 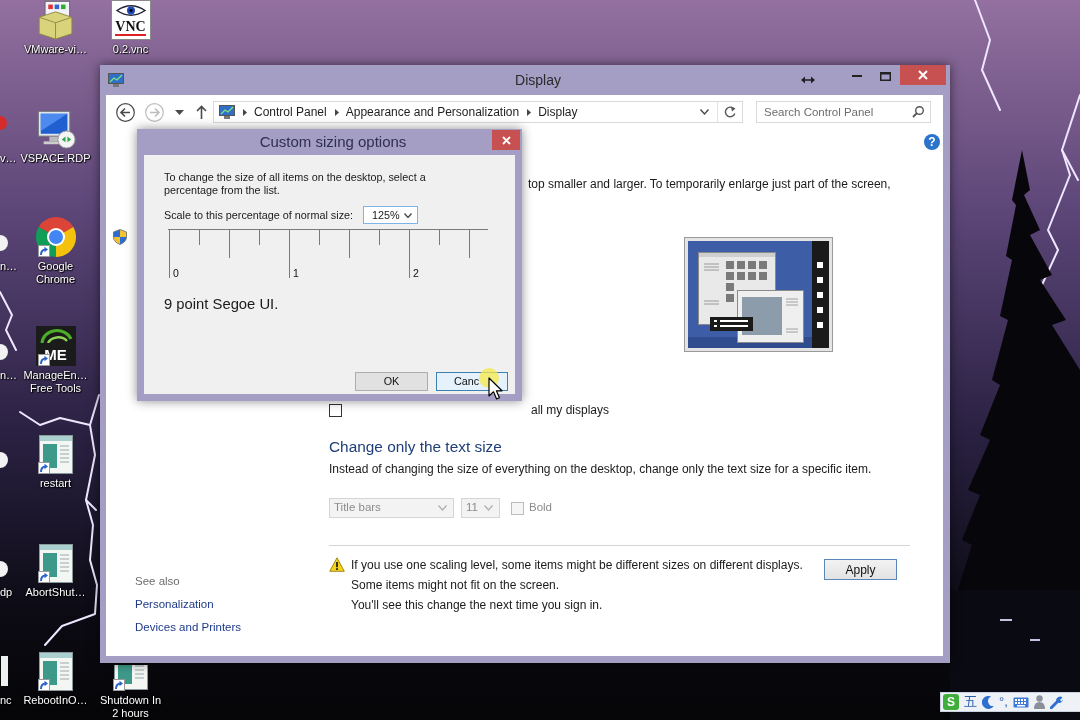 I want to click on control-panel-icon, so click(x=227, y=112).